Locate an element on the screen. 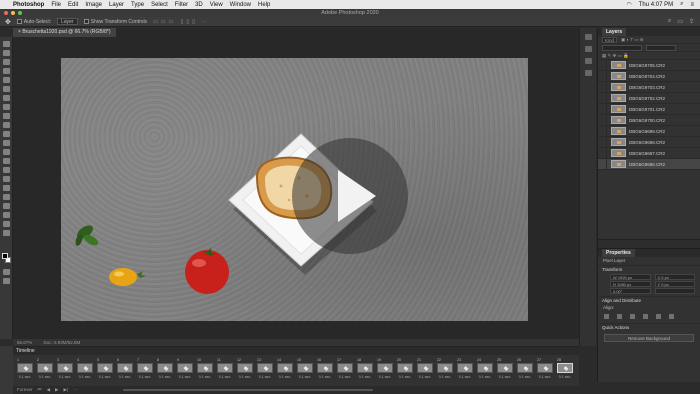 The width and height of the screenshot is (700, 394). eyedropper-tool-icon is located at coordinates (6, 98).